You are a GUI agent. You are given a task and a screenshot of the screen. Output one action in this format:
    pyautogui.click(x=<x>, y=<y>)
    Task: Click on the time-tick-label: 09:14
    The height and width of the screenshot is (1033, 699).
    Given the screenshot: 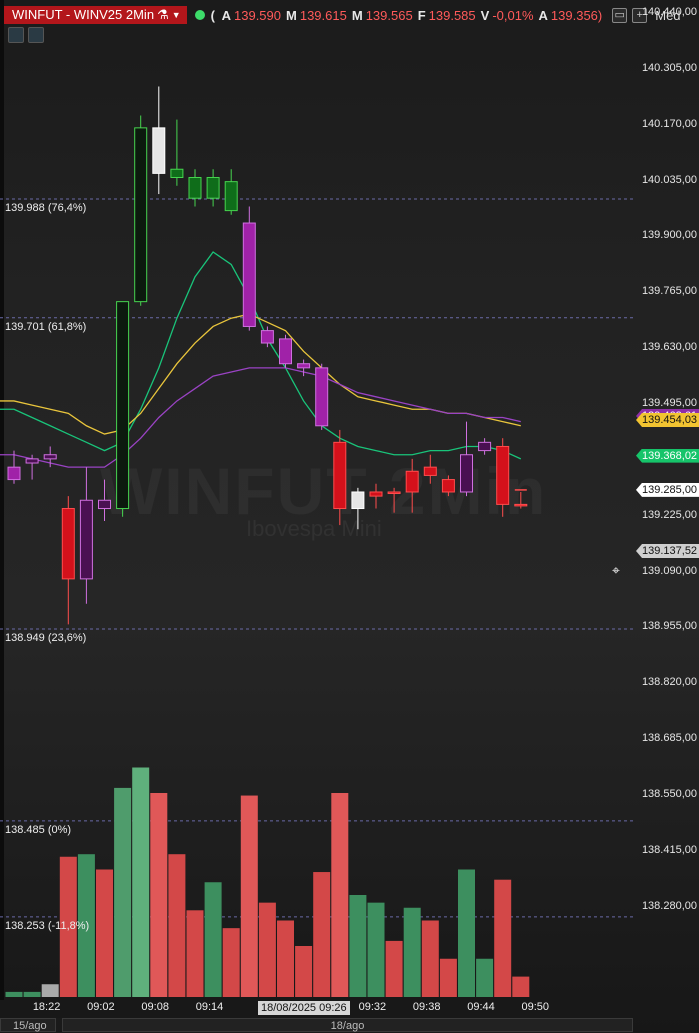 What is the action you would take?
    pyautogui.click(x=209, y=1007)
    